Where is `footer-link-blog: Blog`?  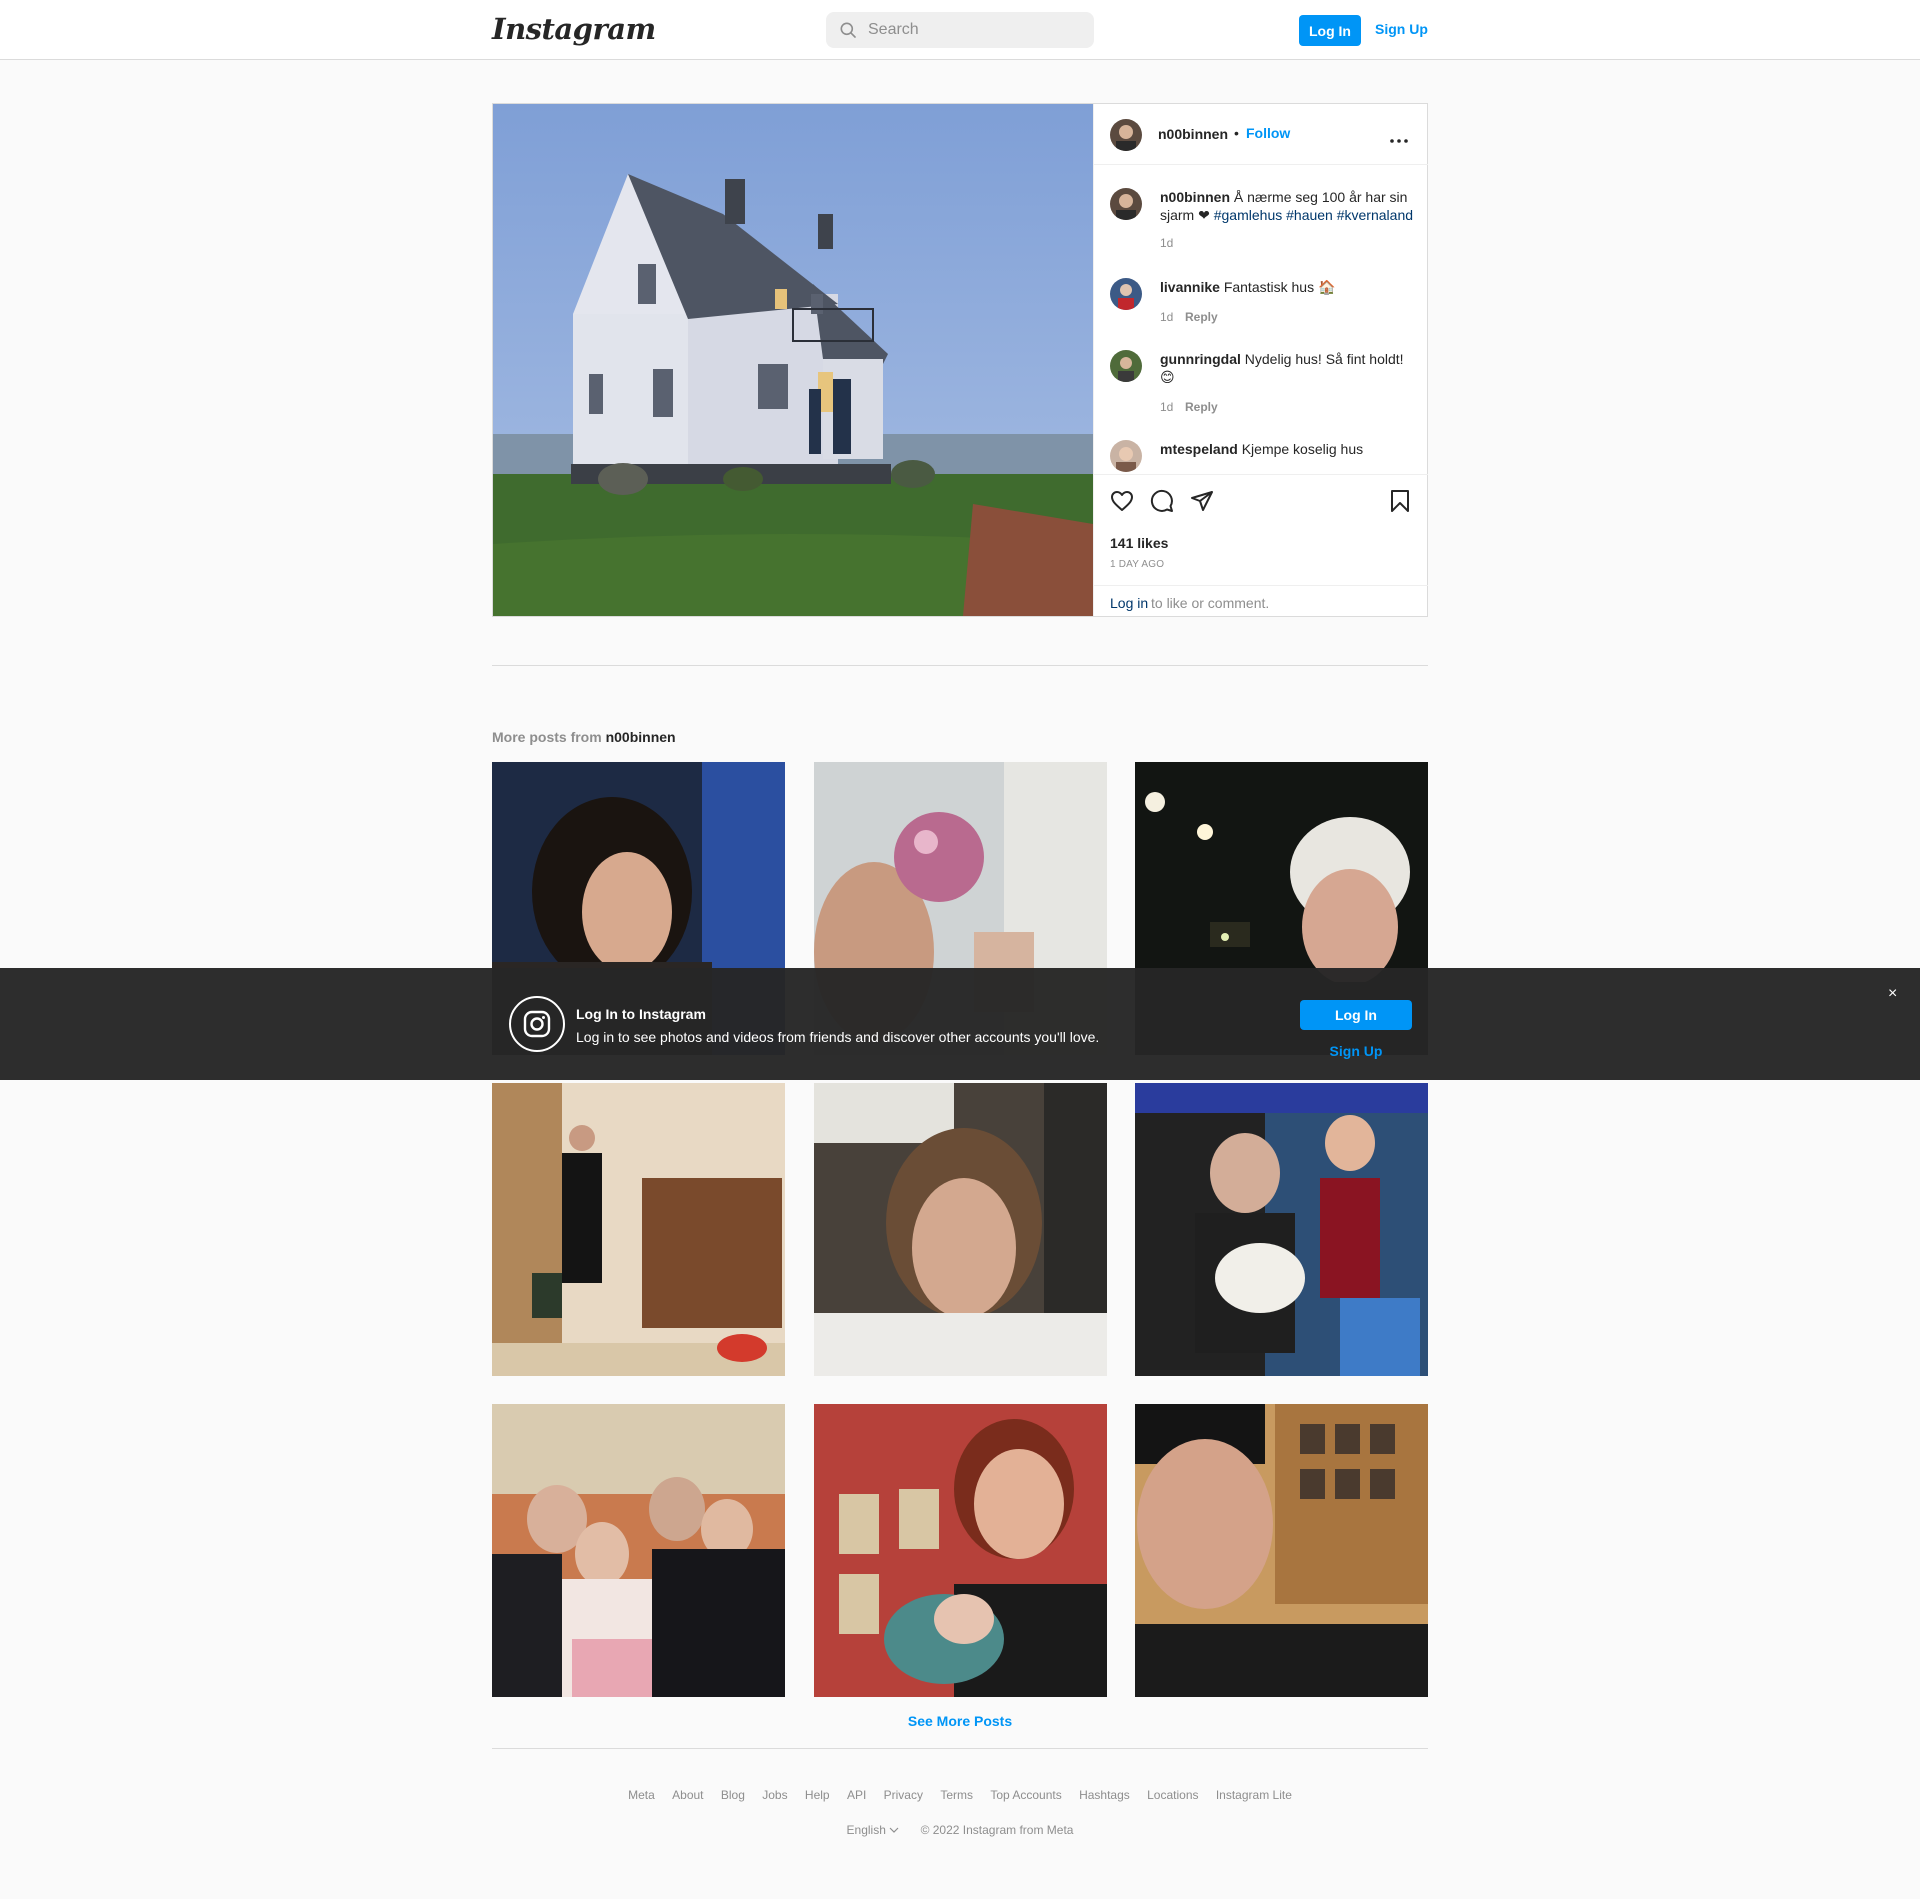
footer-link-blog: Blog is located at coordinates (733, 1795).